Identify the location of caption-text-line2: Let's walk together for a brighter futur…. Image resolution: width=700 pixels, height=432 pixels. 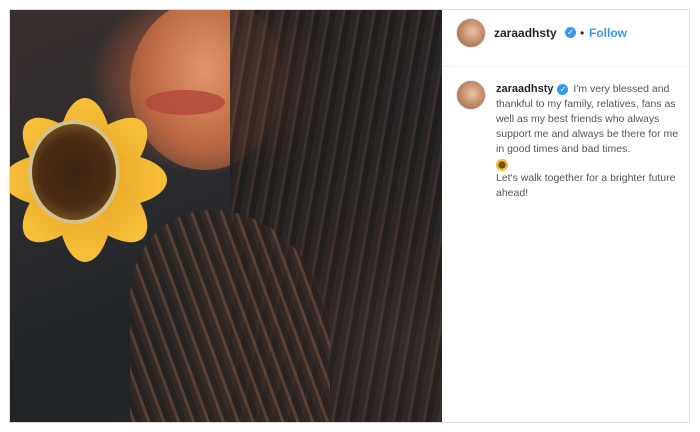
(586, 185).